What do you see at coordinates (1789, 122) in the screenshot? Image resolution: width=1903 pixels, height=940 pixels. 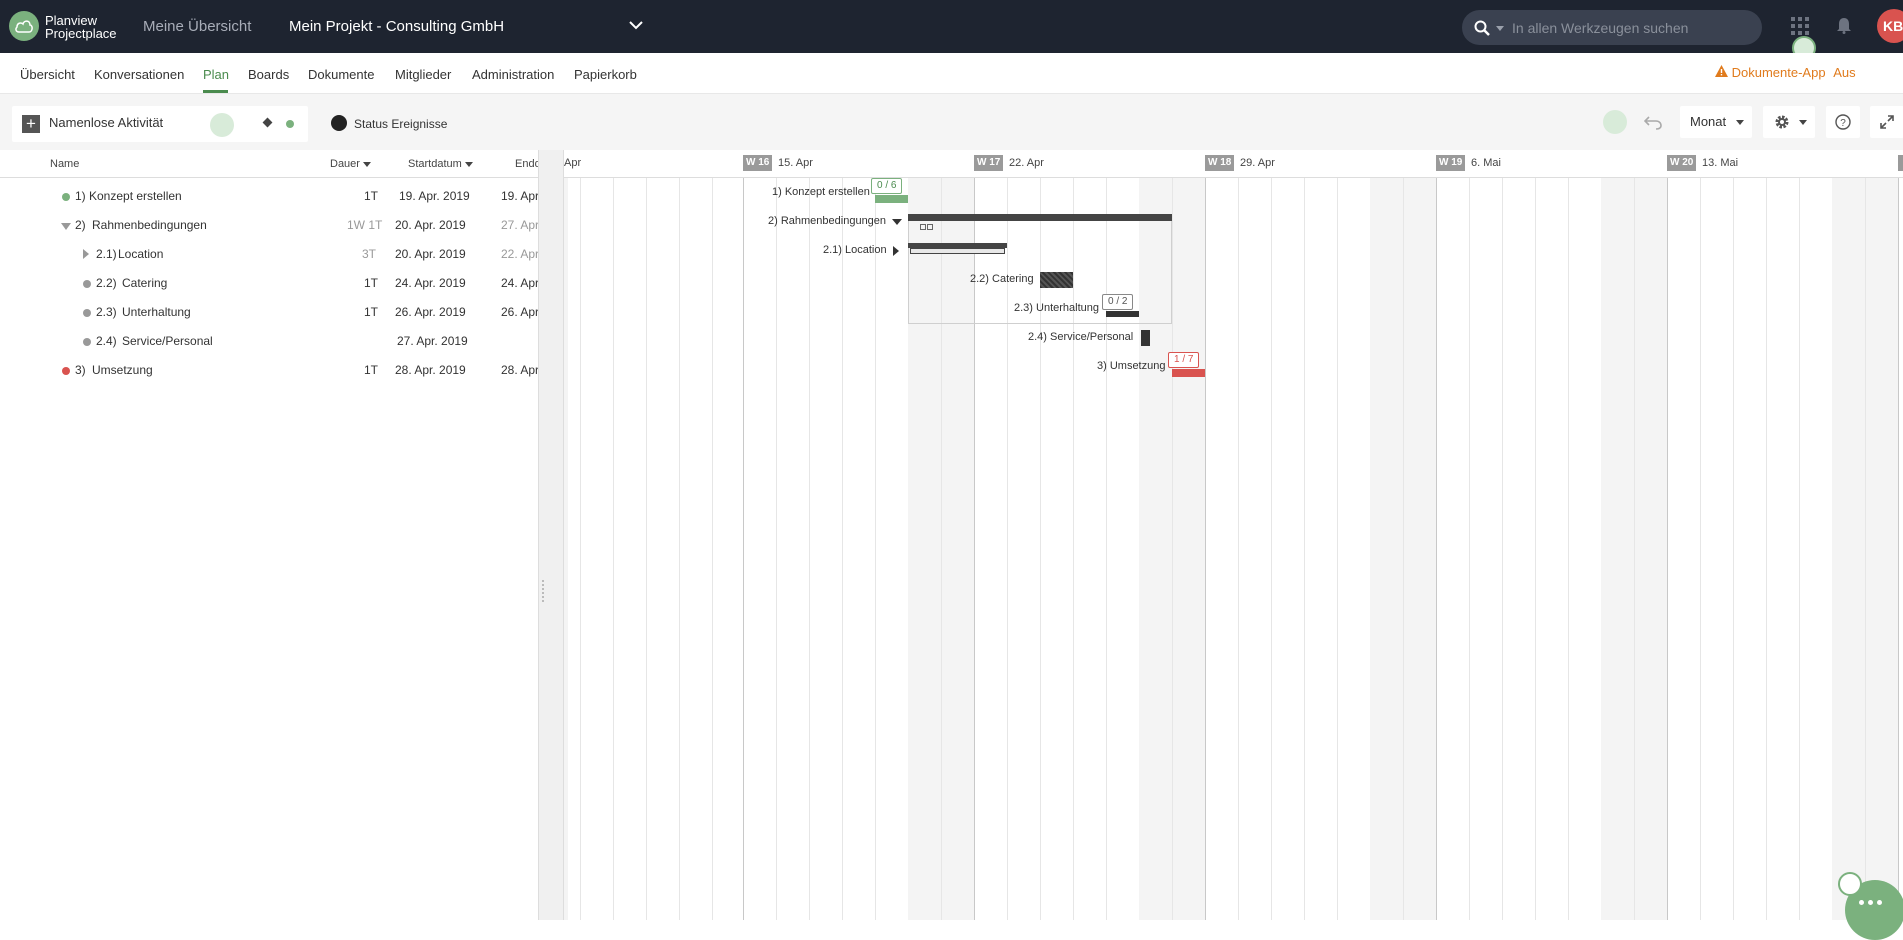 I see `settings-button` at bounding box center [1789, 122].